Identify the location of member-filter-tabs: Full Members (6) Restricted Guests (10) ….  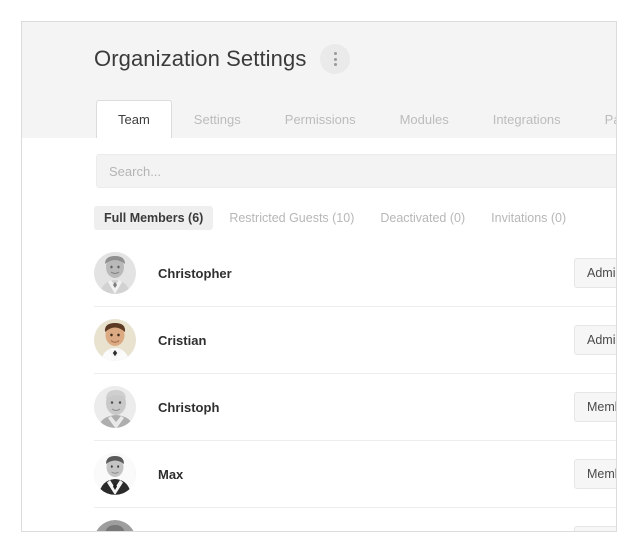
(338, 218).